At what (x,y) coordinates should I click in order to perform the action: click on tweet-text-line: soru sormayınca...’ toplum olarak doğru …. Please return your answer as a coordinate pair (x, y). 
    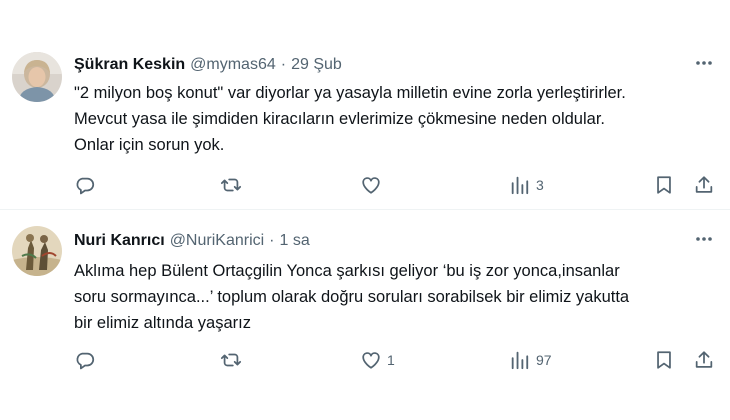
    Looking at the image, I should click on (352, 297).